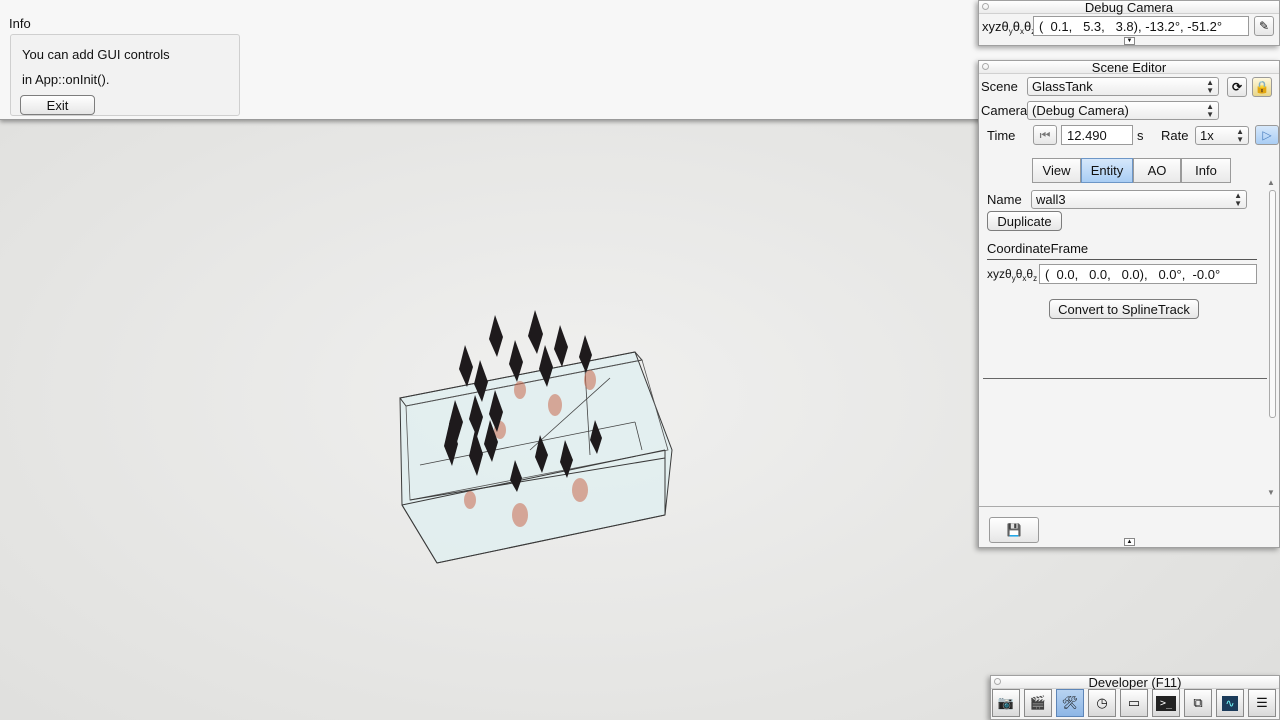  Describe the element at coordinates (1129, 542) in the screenshot. I see `collapse-arrow-icon: ▲` at that location.